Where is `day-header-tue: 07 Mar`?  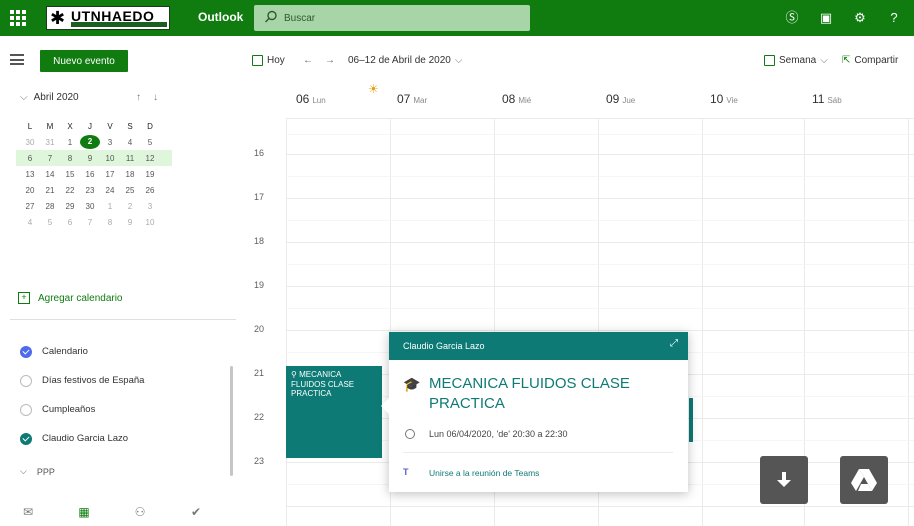 day-header-tue: 07 Mar is located at coordinates (412, 99).